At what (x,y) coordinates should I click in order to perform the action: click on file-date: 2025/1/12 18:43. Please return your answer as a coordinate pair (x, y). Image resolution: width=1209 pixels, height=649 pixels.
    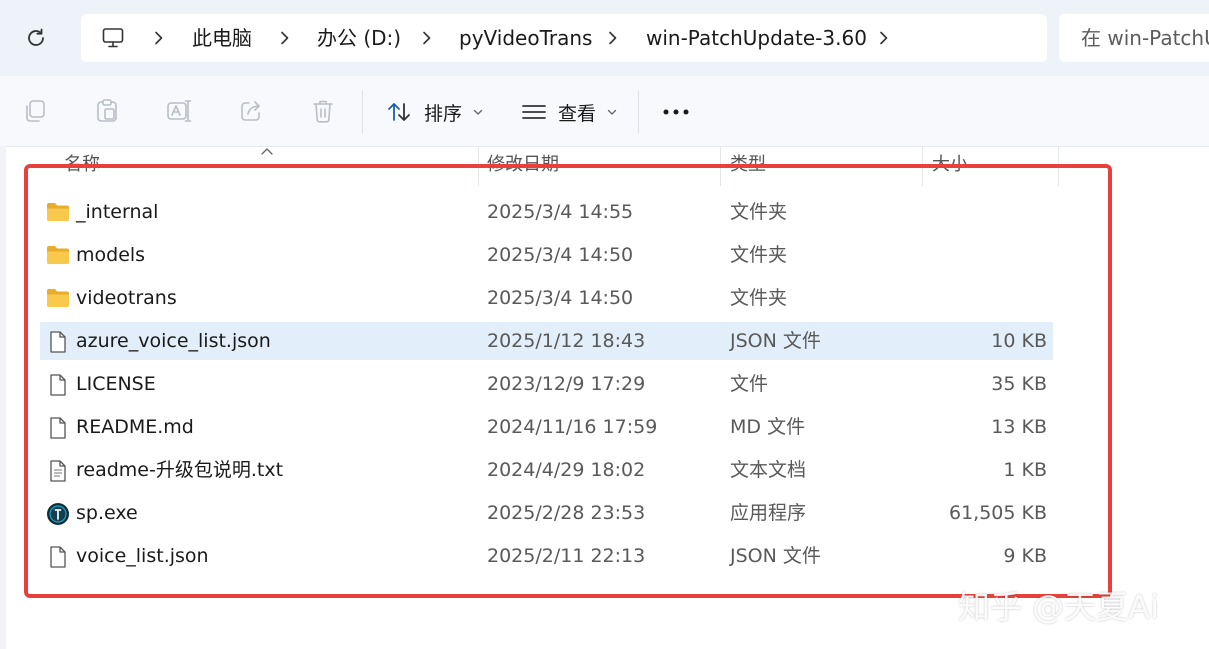
    Looking at the image, I should click on (566, 341).